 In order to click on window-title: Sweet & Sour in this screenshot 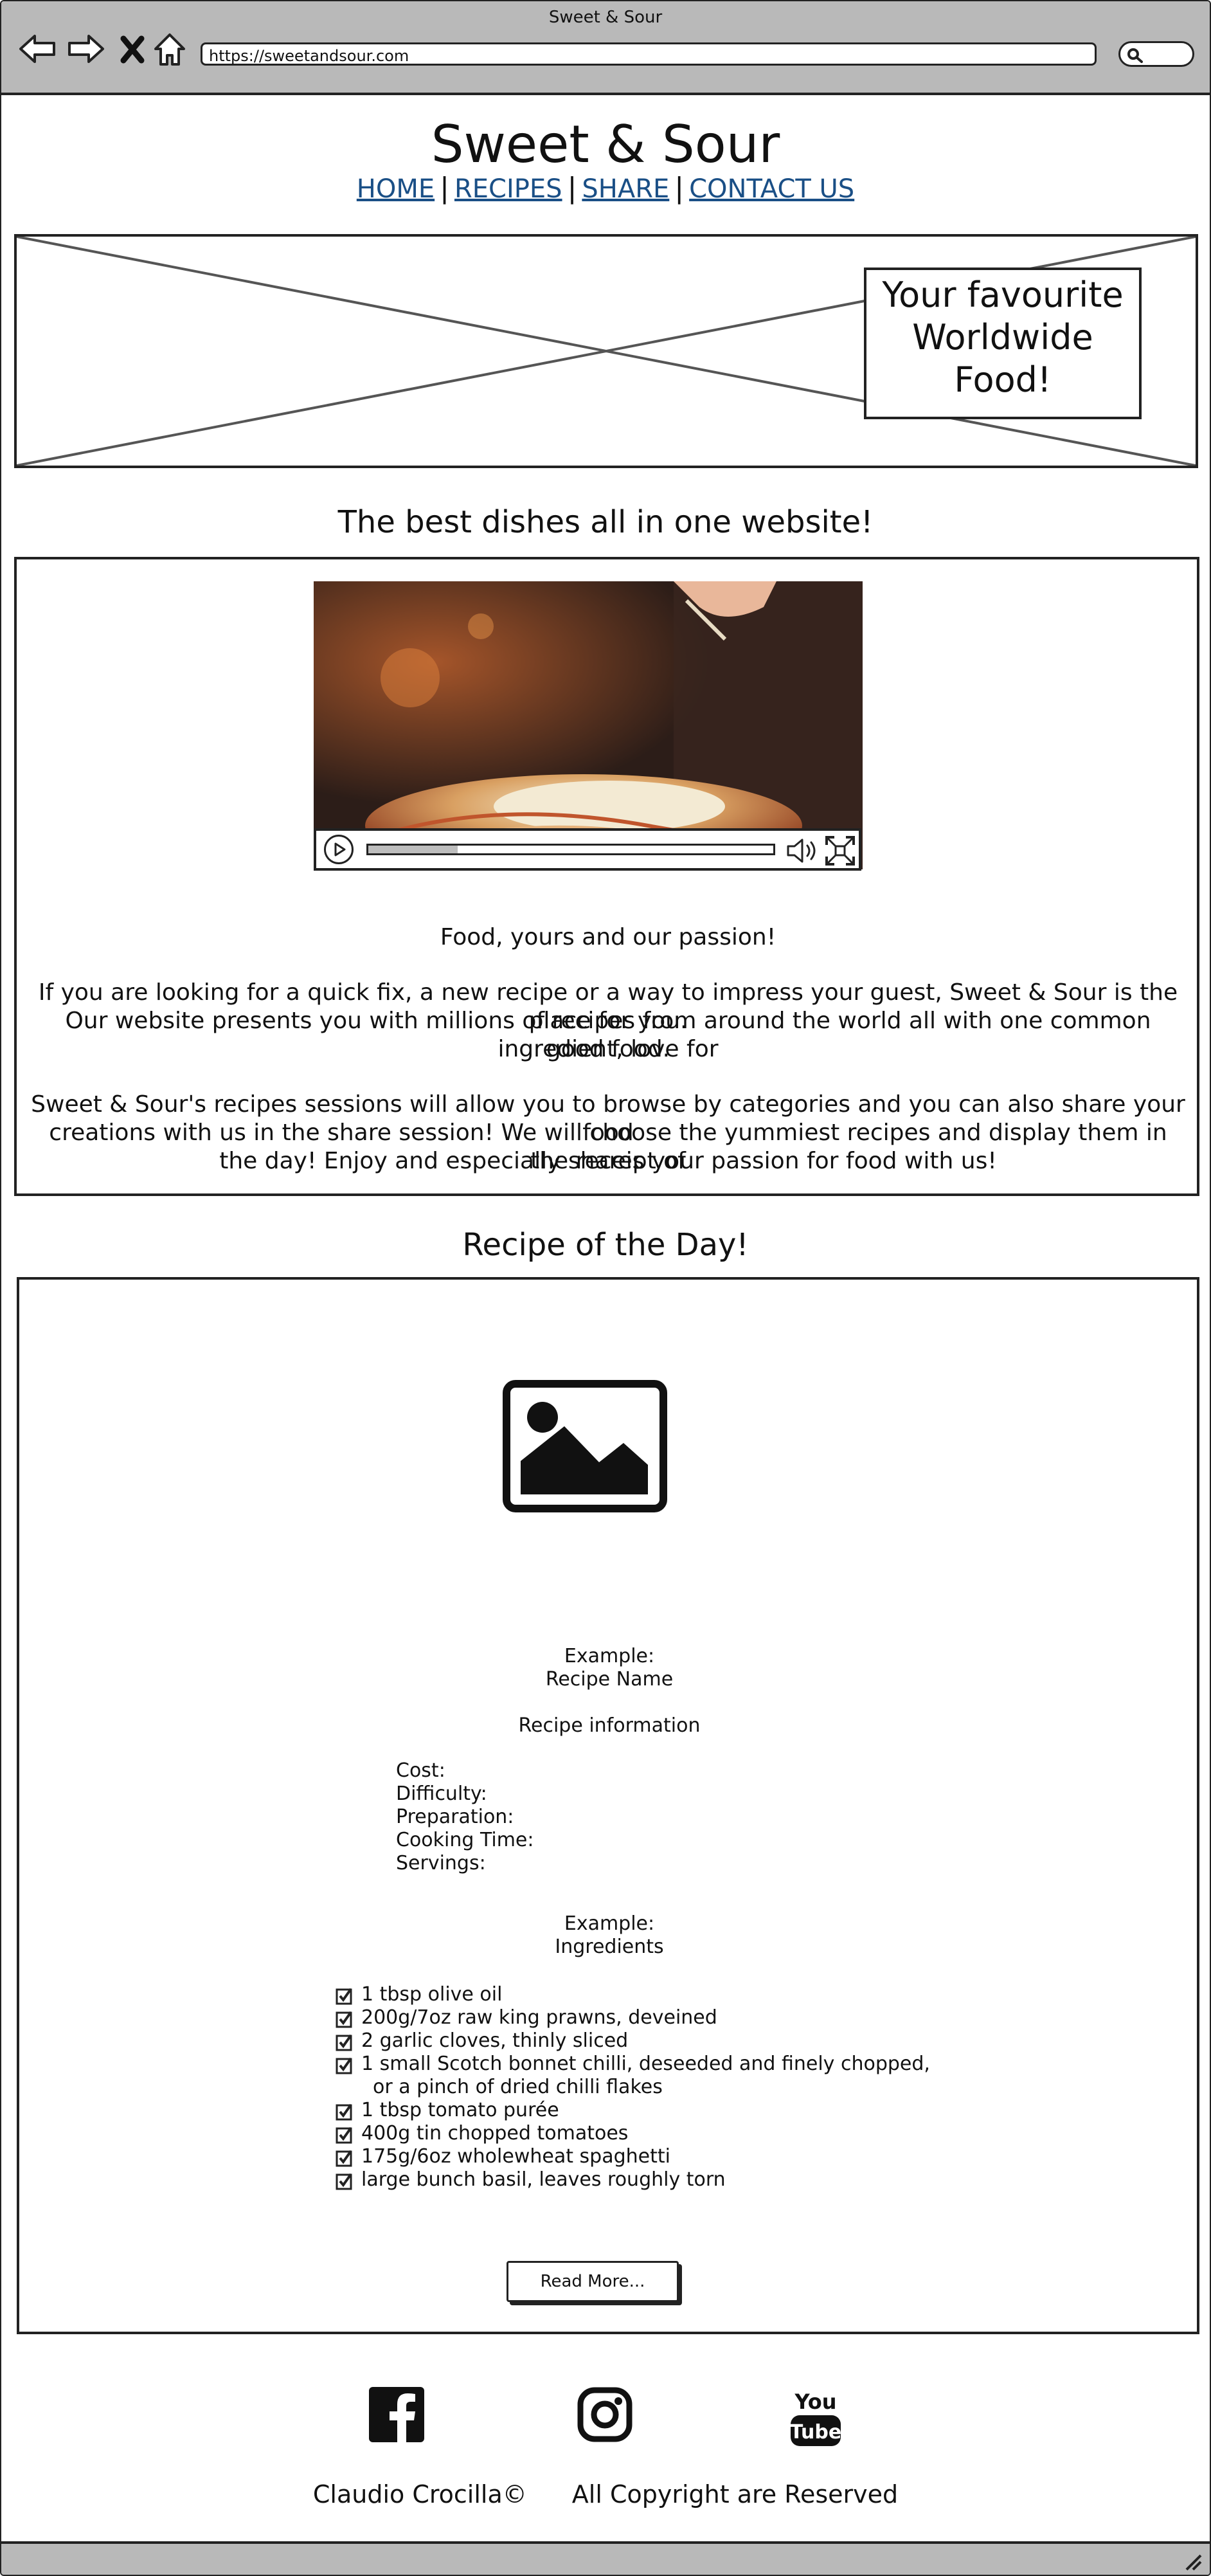, I will do `click(605, 17)`.